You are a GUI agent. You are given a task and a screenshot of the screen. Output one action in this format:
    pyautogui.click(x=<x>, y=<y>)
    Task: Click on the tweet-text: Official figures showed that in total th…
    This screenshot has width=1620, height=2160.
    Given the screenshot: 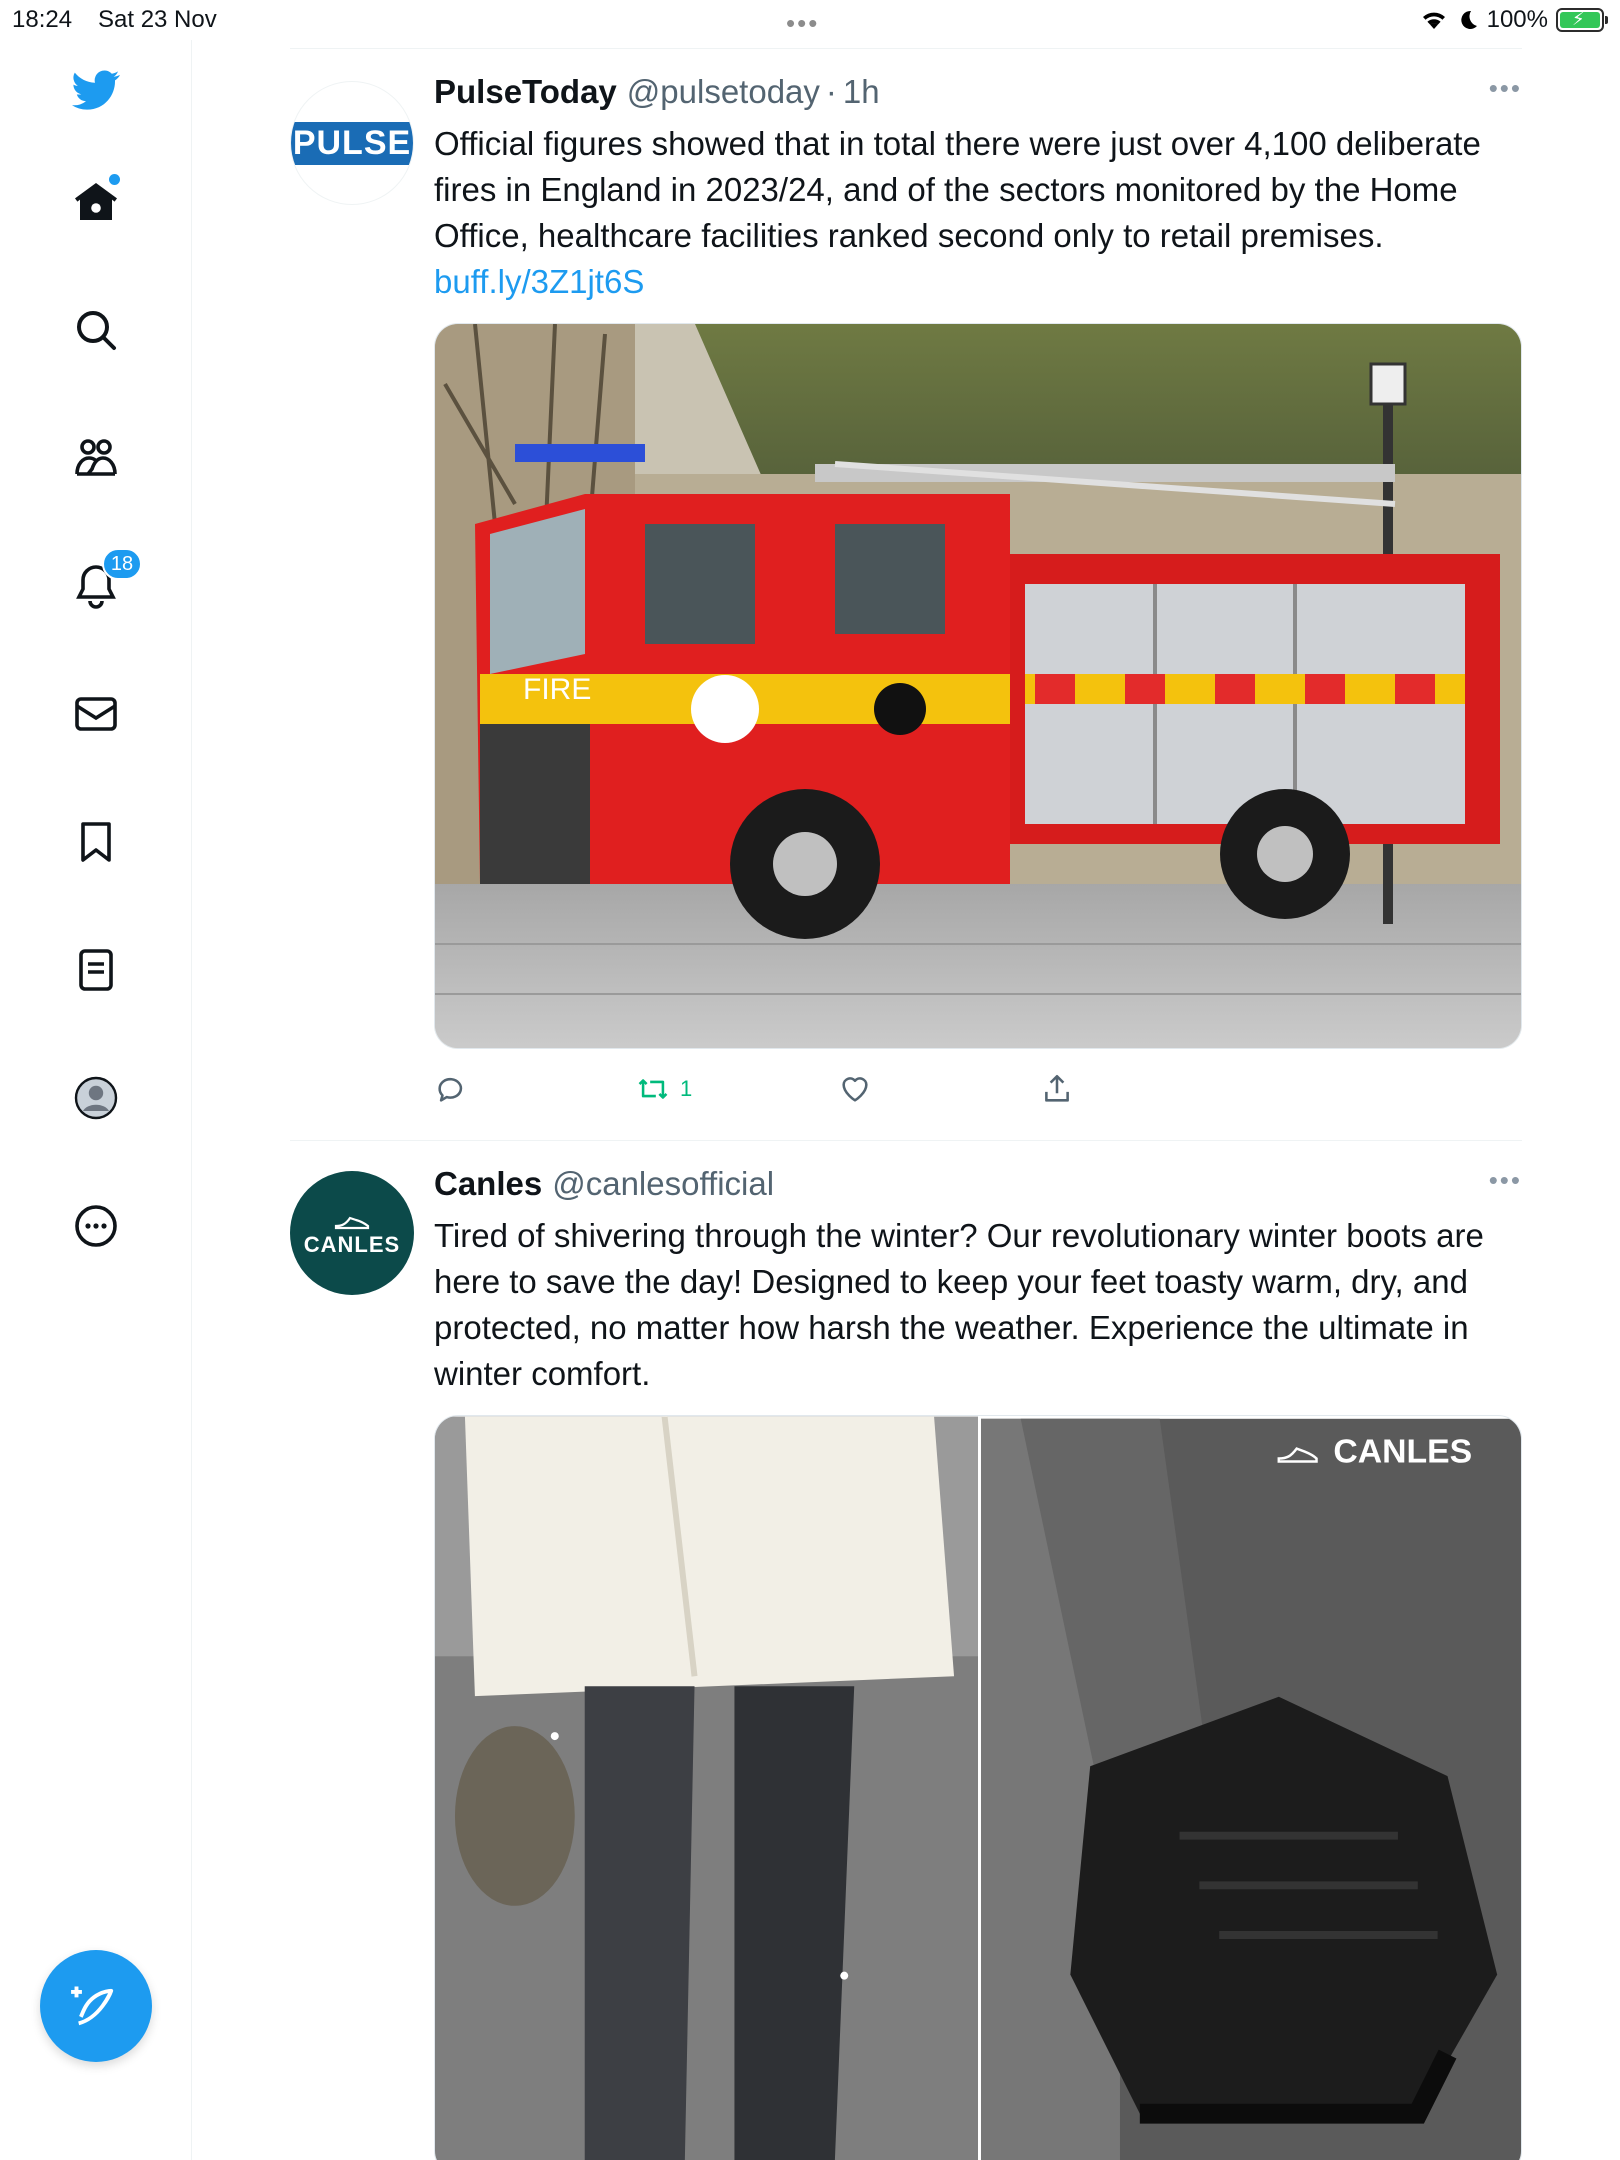 What is the action you would take?
    pyautogui.click(x=978, y=213)
    